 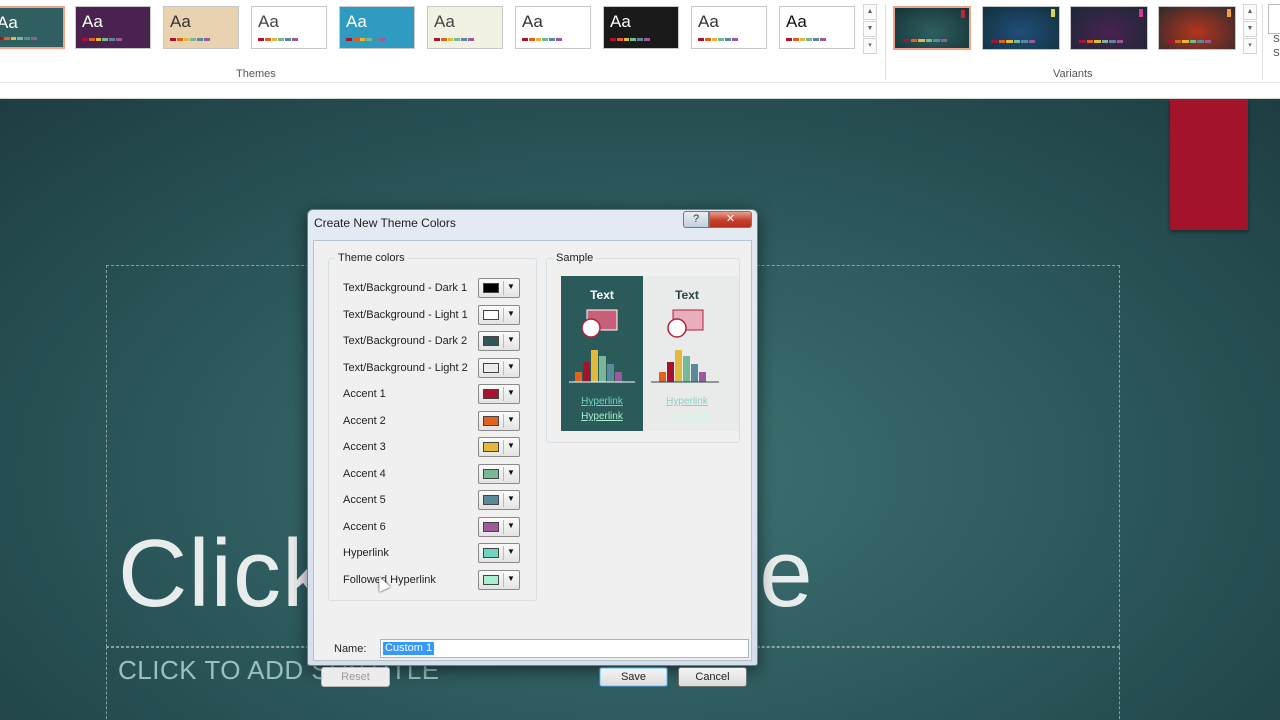 What do you see at coordinates (685, 346) in the screenshot?
I see `sample-chart-light` at bounding box center [685, 346].